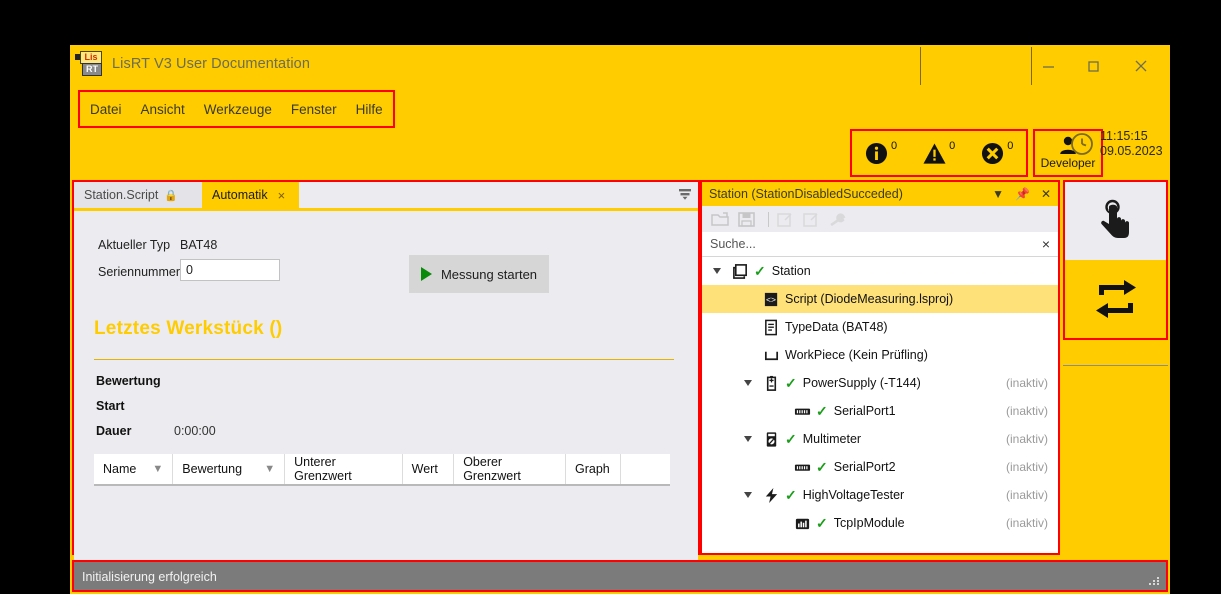 Image resolution: width=1221 pixels, height=594 pixels. Describe the element at coordinates (163, 109) in the screenshot. I see `menu-item-ansicht: Ansicht` at that location.